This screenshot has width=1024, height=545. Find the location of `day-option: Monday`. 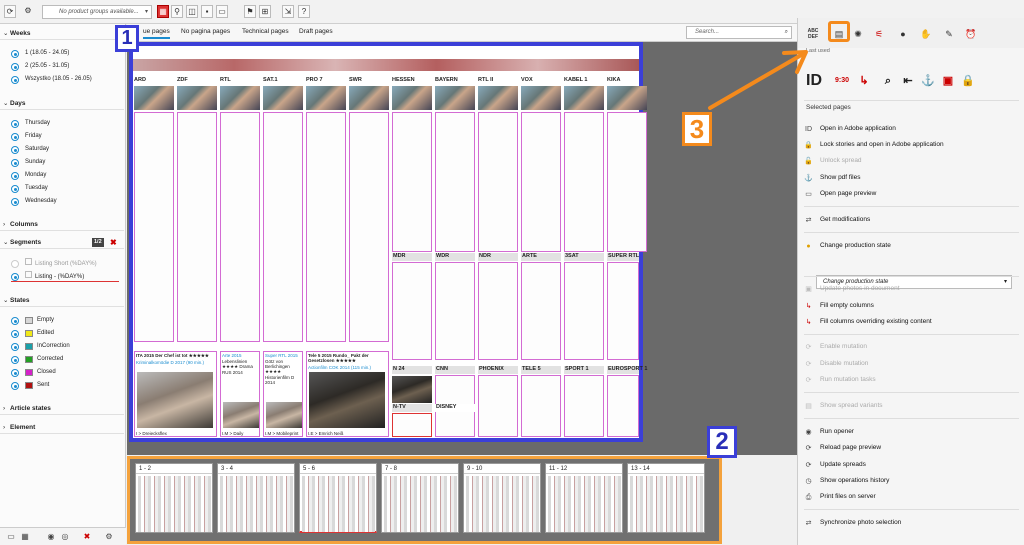

day-option: Monday is located at coordinates (28, 175).